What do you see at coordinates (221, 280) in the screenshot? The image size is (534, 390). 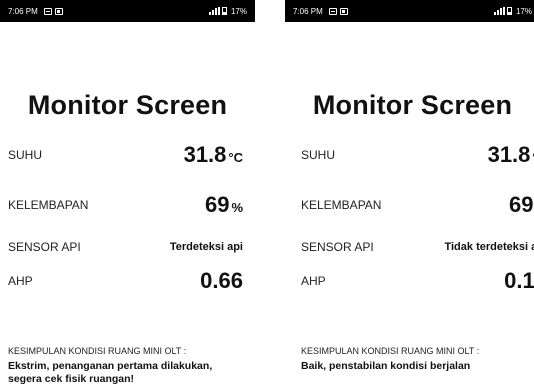 I see `ahp-value: 0.66` at bounding box center [221, 280].